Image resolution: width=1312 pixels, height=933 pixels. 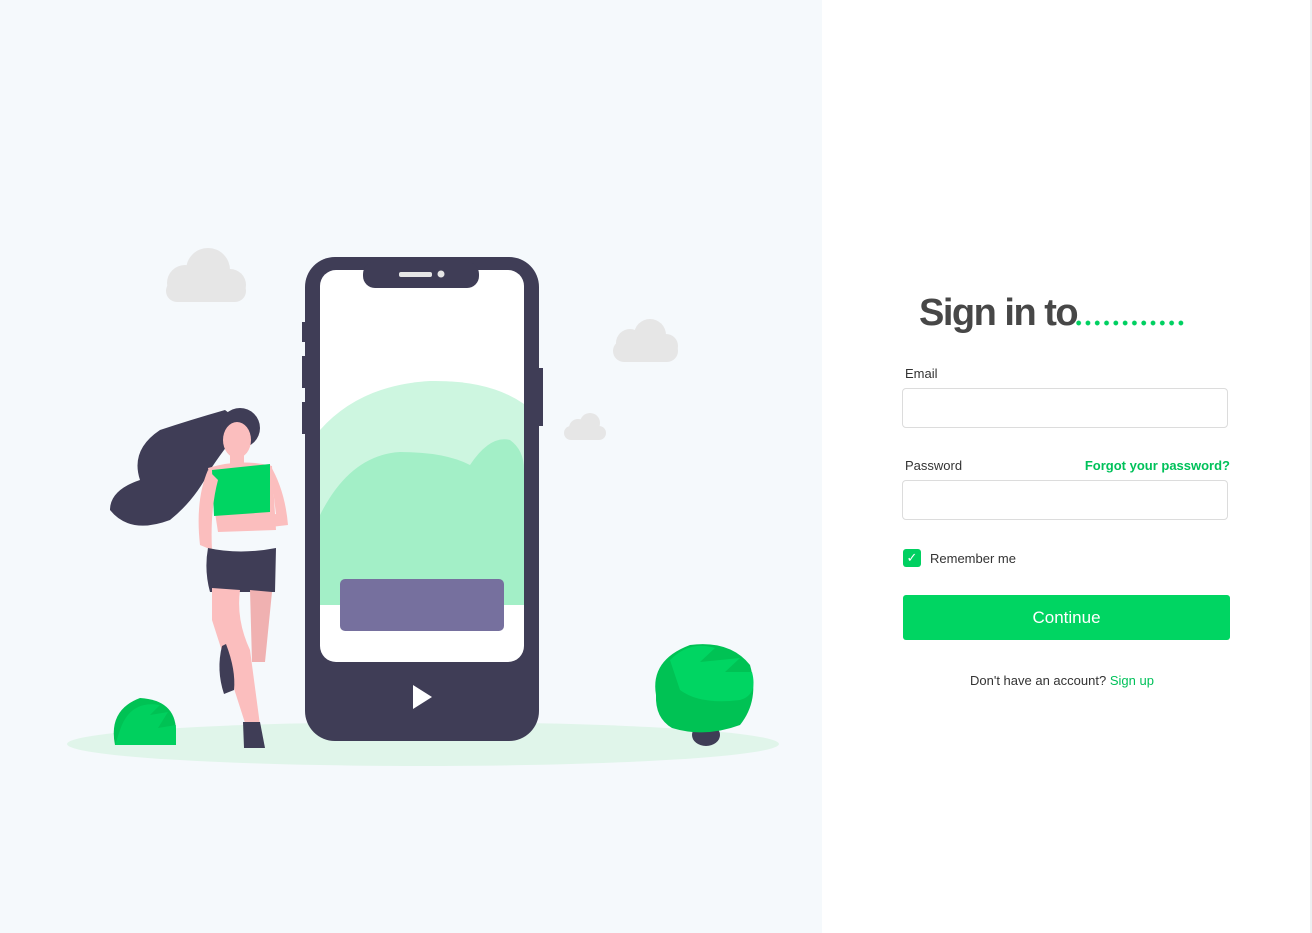 I want to click on password-label: Password, so click(x=934, y=465).